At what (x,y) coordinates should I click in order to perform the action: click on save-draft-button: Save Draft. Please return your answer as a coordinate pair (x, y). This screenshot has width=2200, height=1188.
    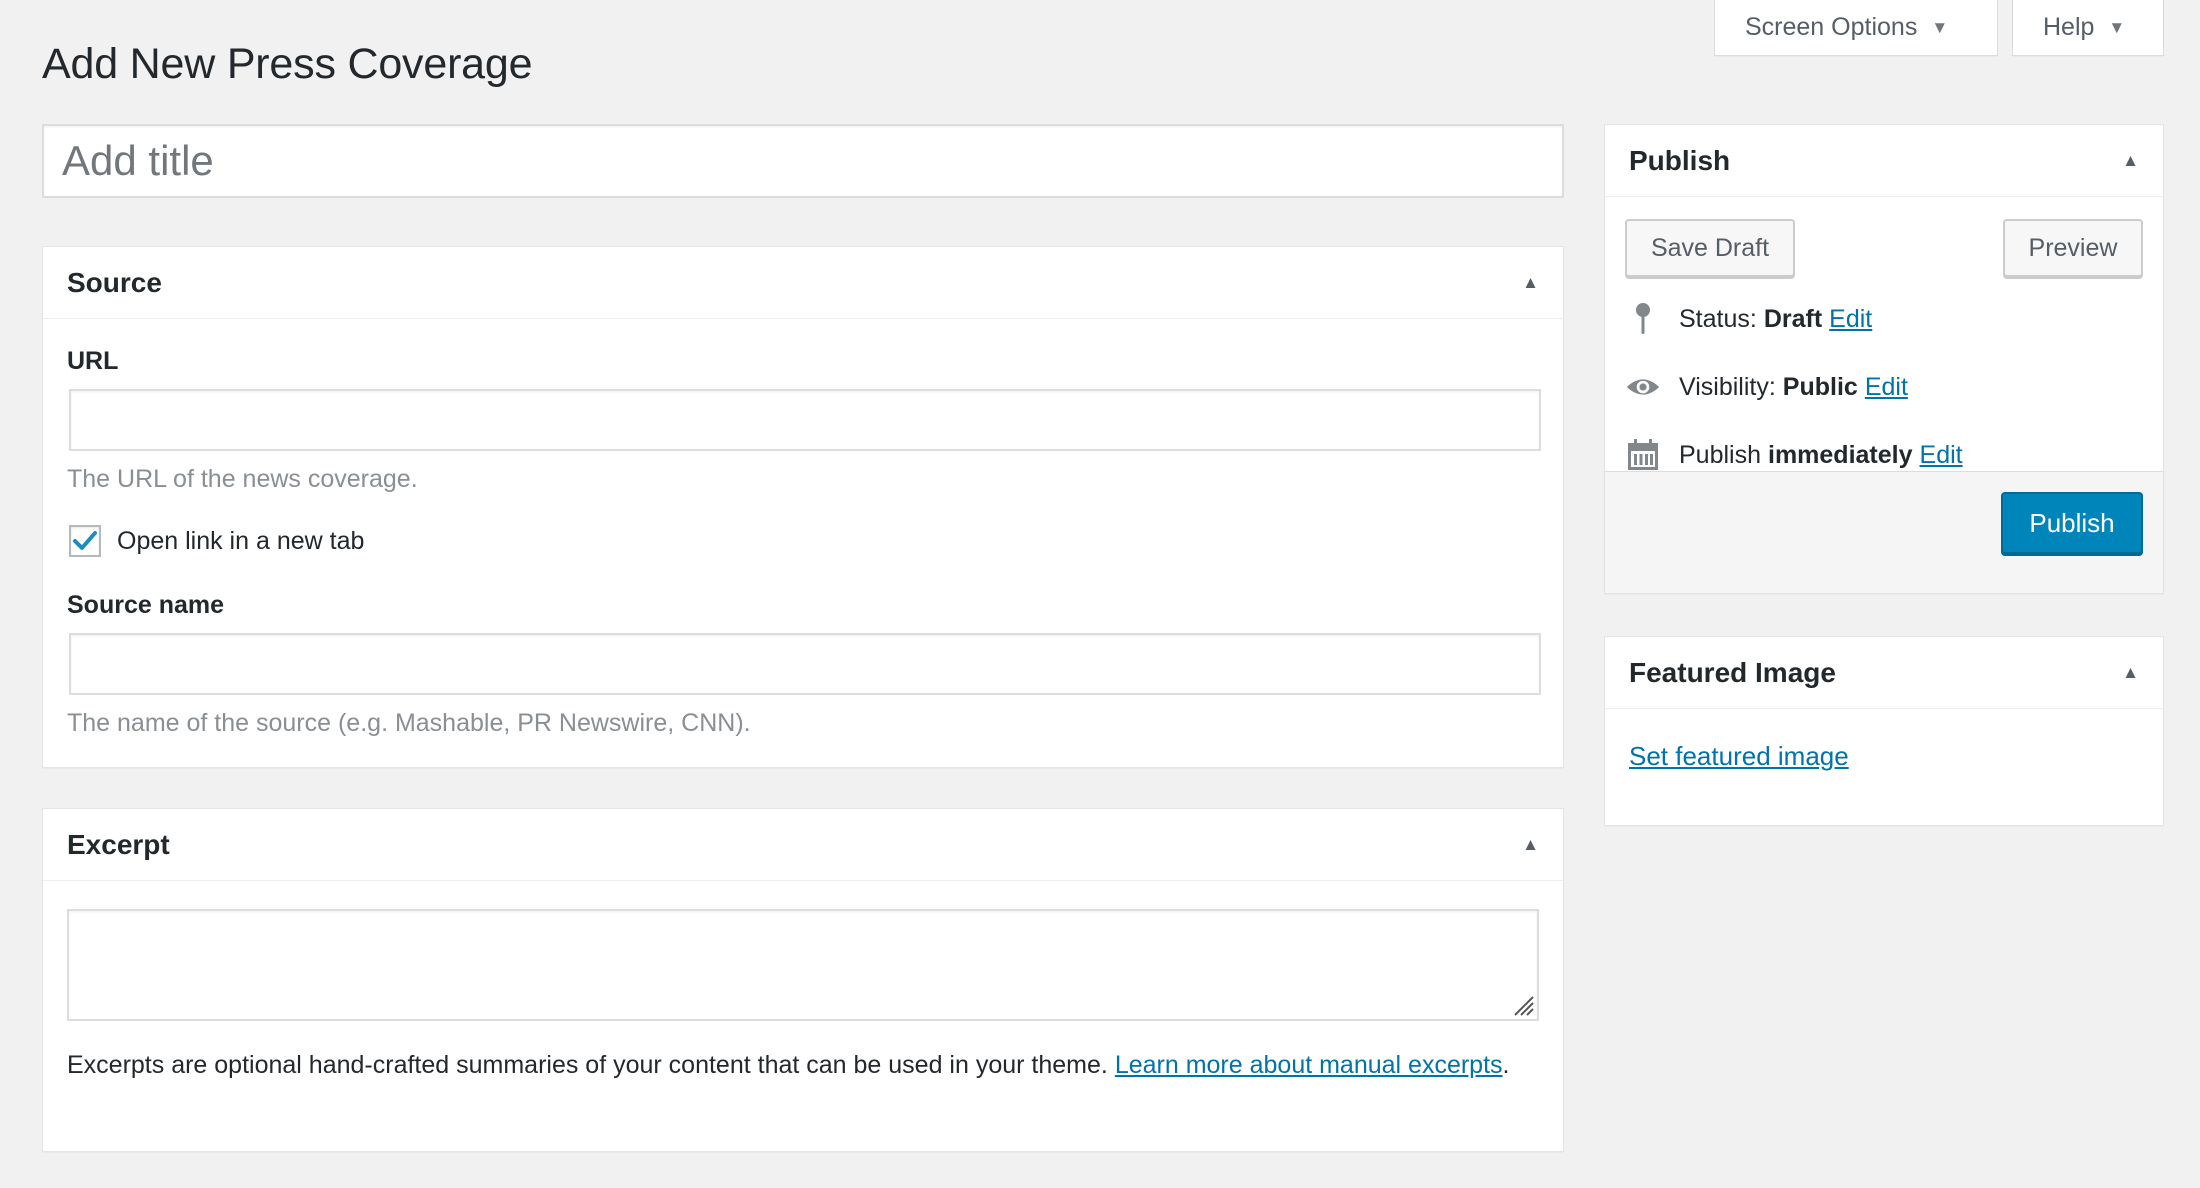
    Looking at the image, I should click on (1710, 248).